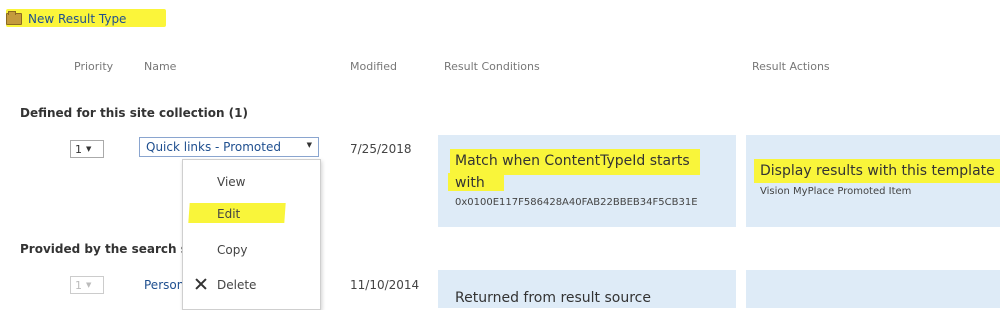 The height and width of the screenshot is (310, 1000). Describe the element at coordinates (229, 214) in the screenshot. I see `menu-item-label: Edit` at that location.